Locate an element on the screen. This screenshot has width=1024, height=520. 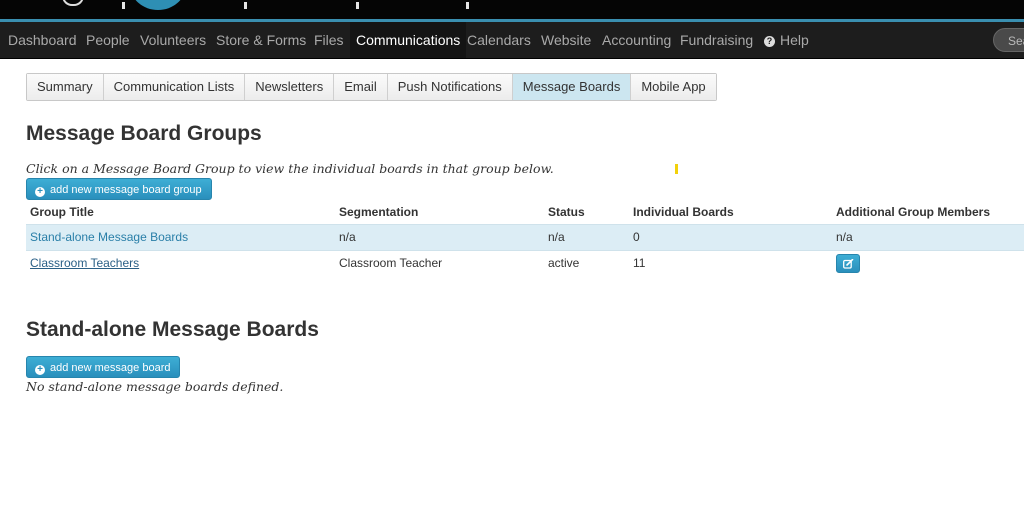
add-message-board-button: + add new message board is located at coordinates (103, 367).